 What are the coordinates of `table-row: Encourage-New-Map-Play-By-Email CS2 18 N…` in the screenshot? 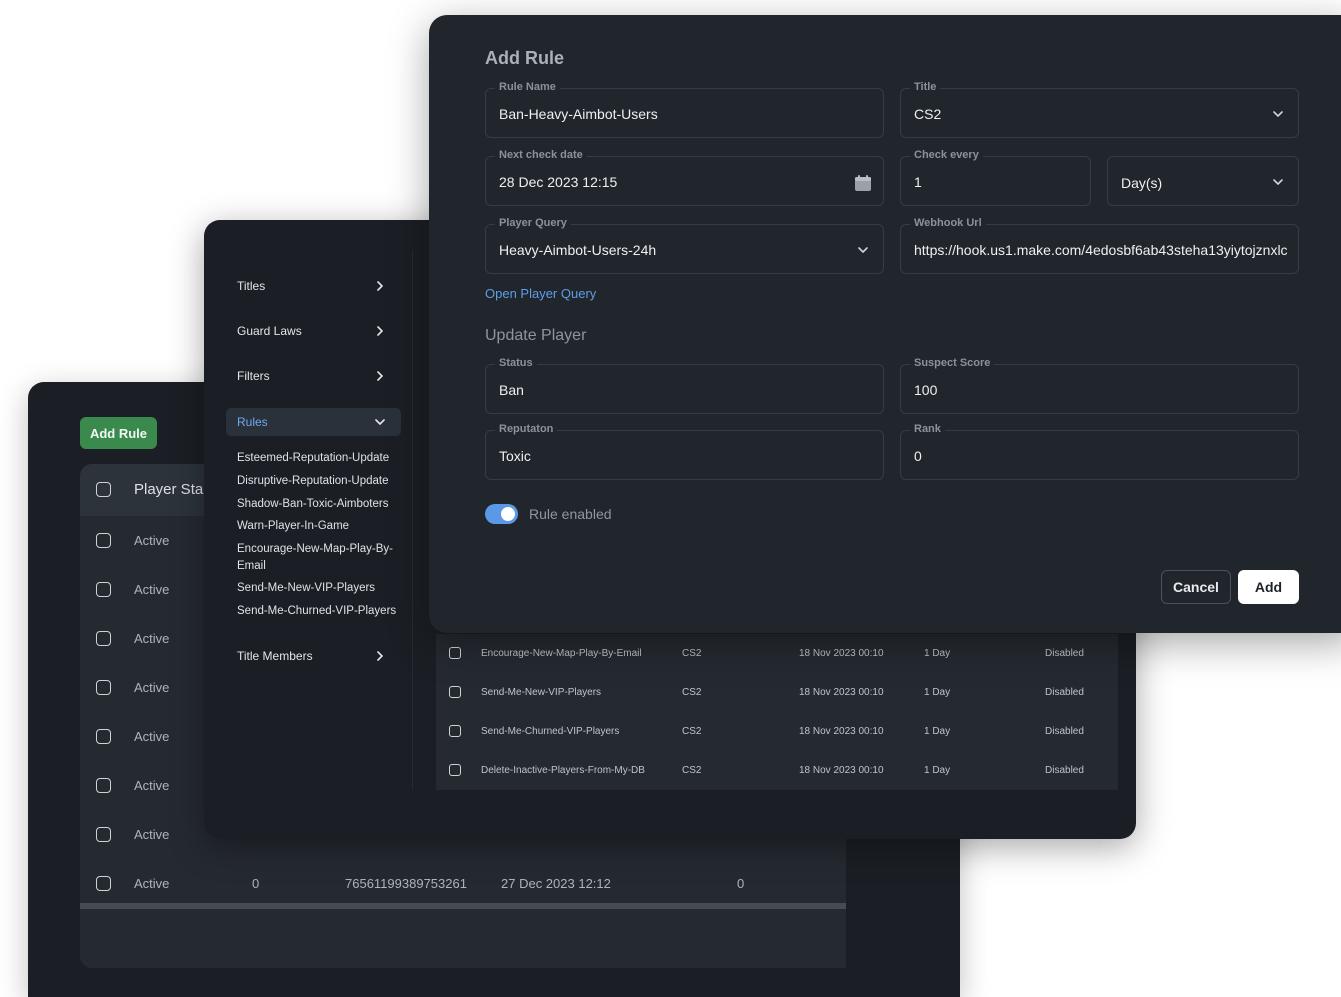 It's located at (777, 653).